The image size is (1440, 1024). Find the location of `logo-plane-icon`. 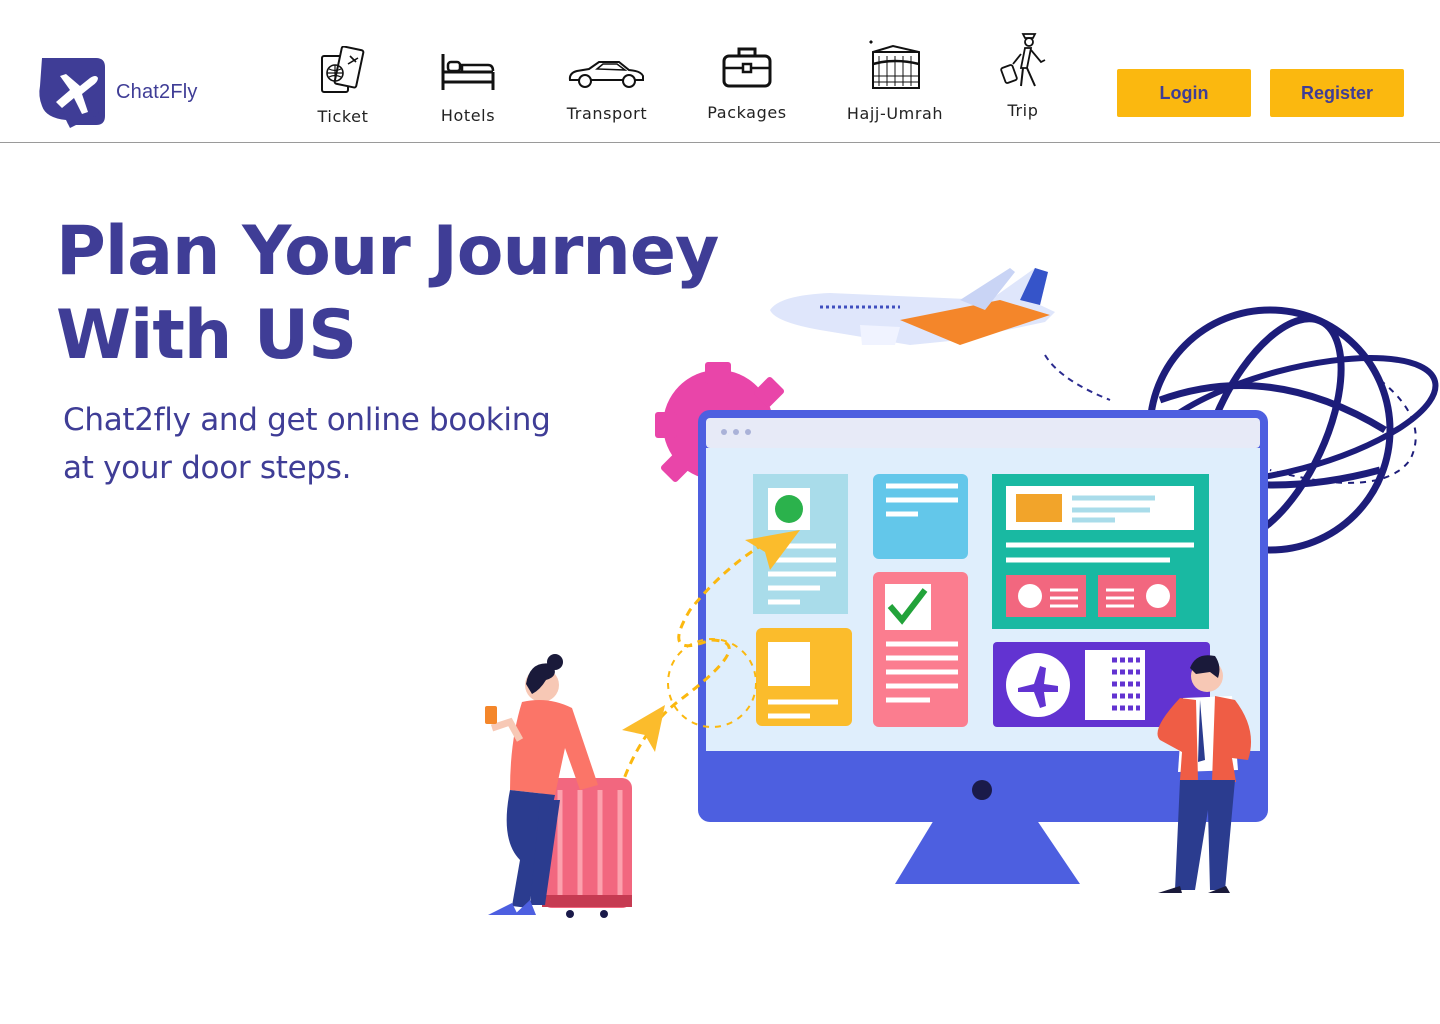

logo-plane-icon is located at coordinates (72, 93).